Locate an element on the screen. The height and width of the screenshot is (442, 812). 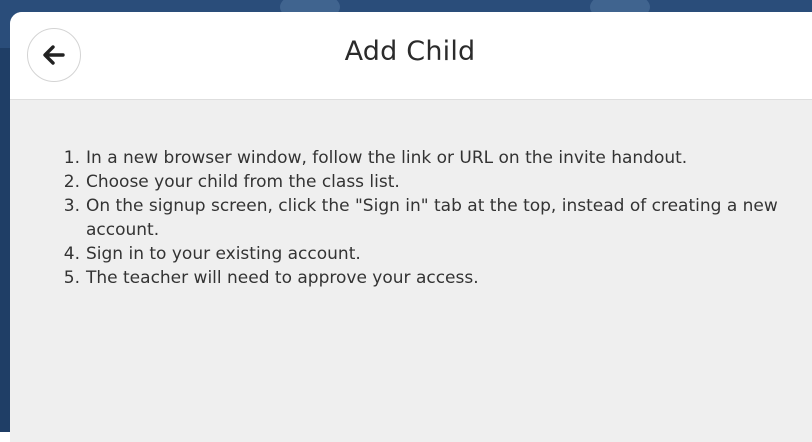
instruction-step-2: Choose your child from the class list. is located at coordinates (229, 182).